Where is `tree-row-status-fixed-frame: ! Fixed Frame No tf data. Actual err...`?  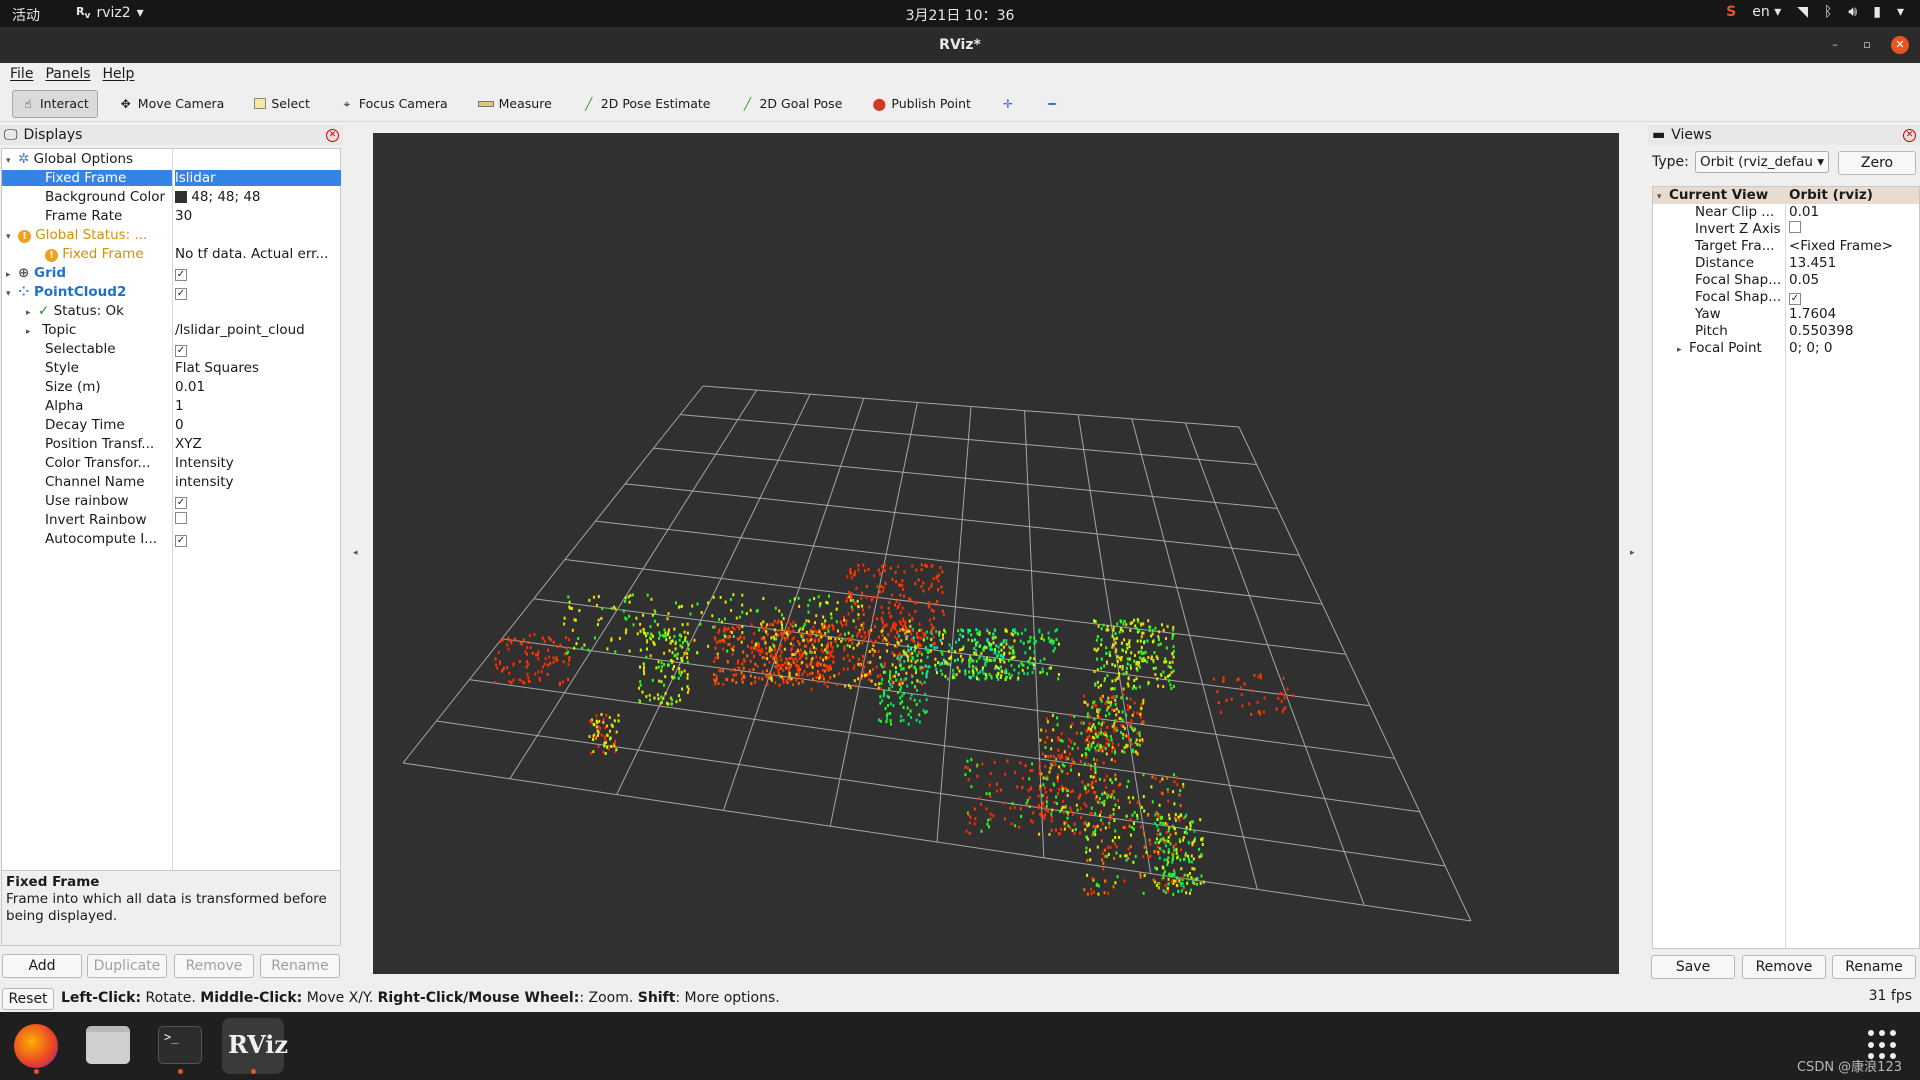
tree-row-status-fixed-frame: ! Fixed Frame No tf data. Actual err... is located at coordinates (171, 253).